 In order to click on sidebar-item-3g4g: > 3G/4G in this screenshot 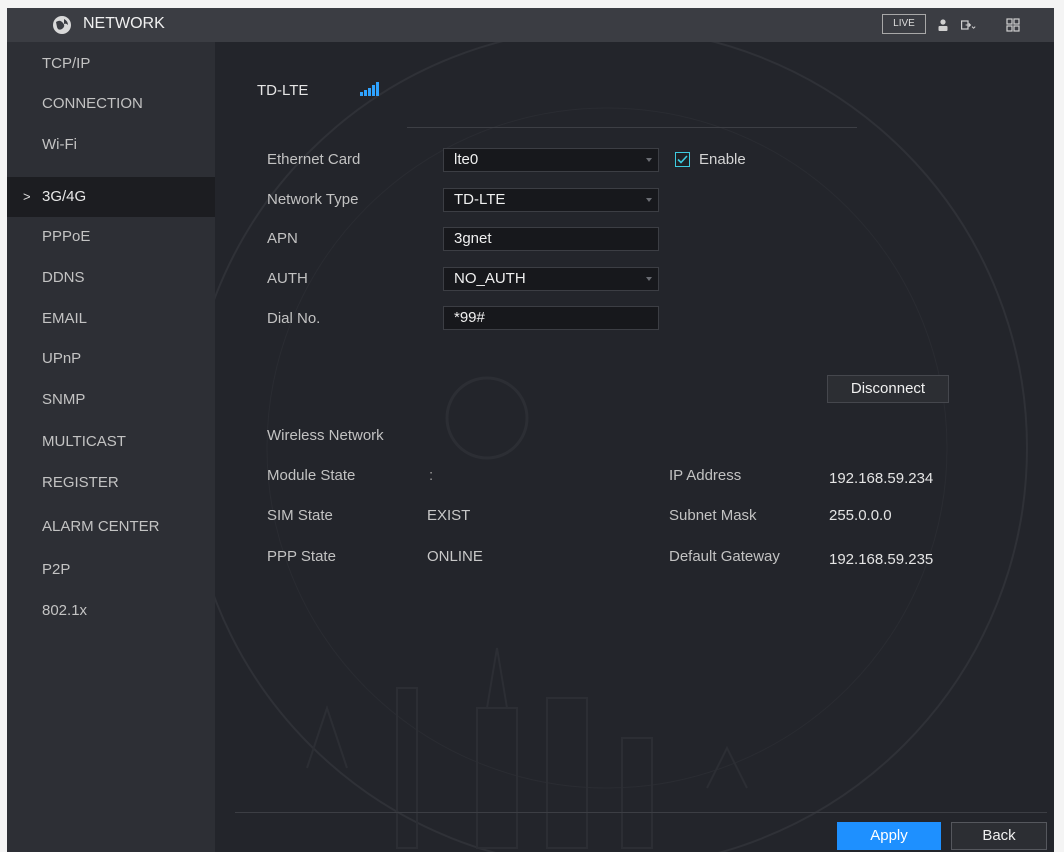, I will do `click(111, 197)`.